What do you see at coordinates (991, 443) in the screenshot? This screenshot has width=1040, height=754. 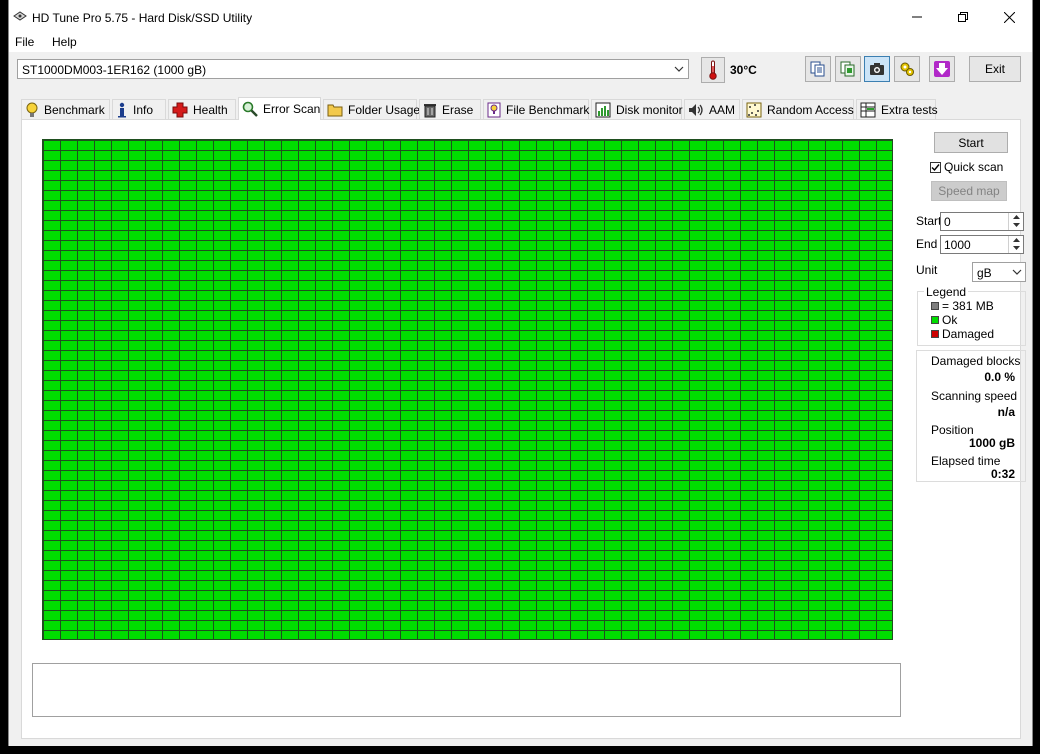 I see `position-value: 1000 gB` at bounding box center [991, 443].